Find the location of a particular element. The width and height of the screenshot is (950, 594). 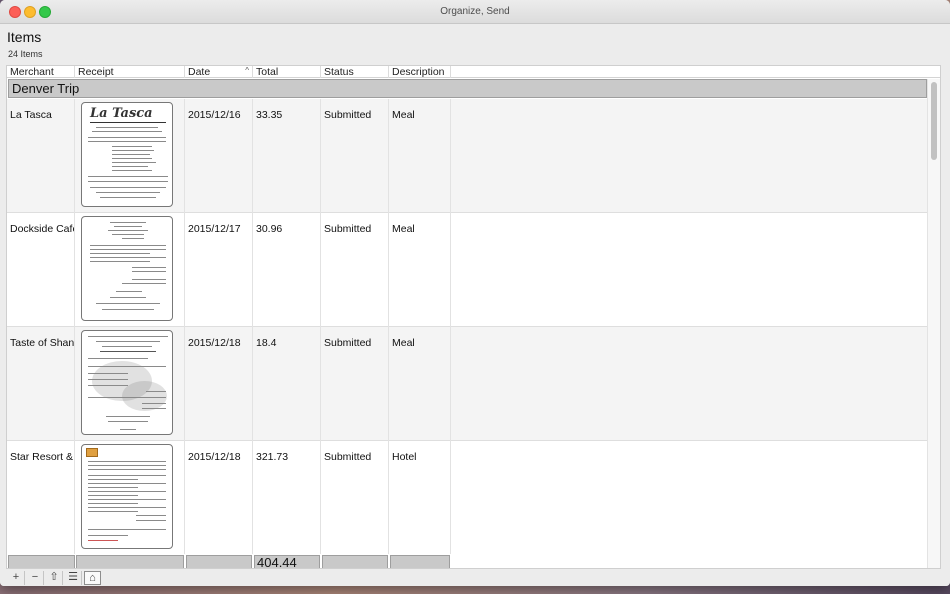

group-footer: 404.44 is located at coordinates (467, 561).